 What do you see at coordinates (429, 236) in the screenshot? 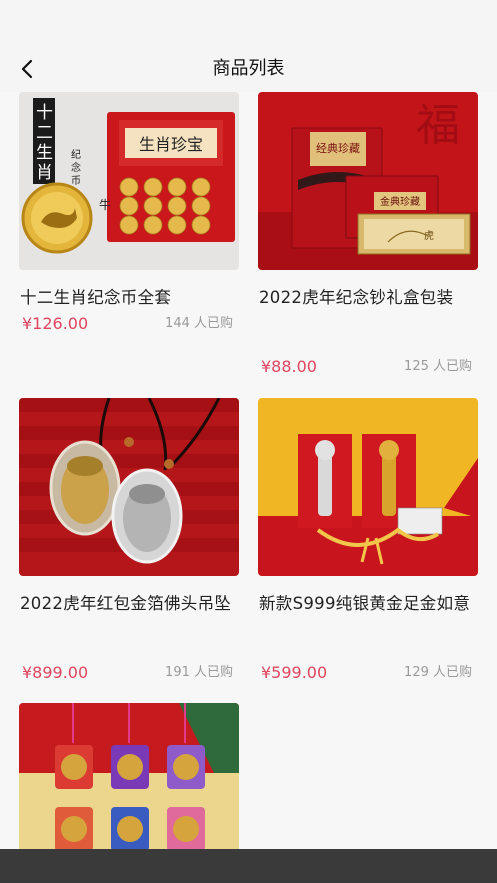
I see `svg-text: 虎` at bounding box center [429, 236].